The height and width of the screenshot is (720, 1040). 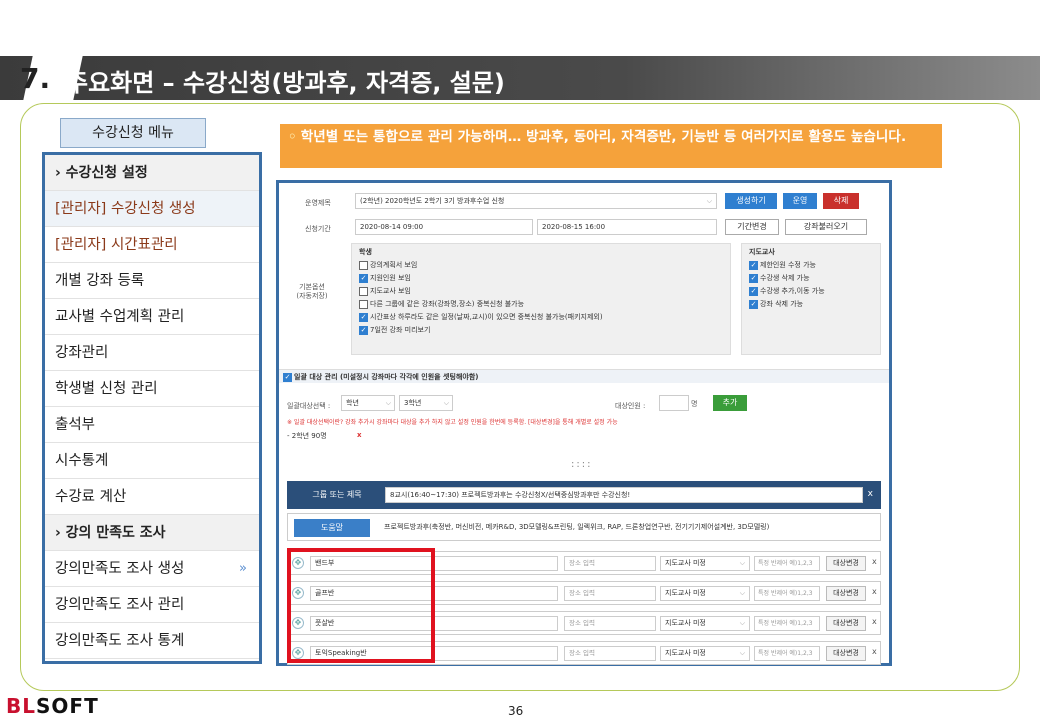 I want to click on option-label: 강좌 삭제 가능, so click(x=782, y=304).